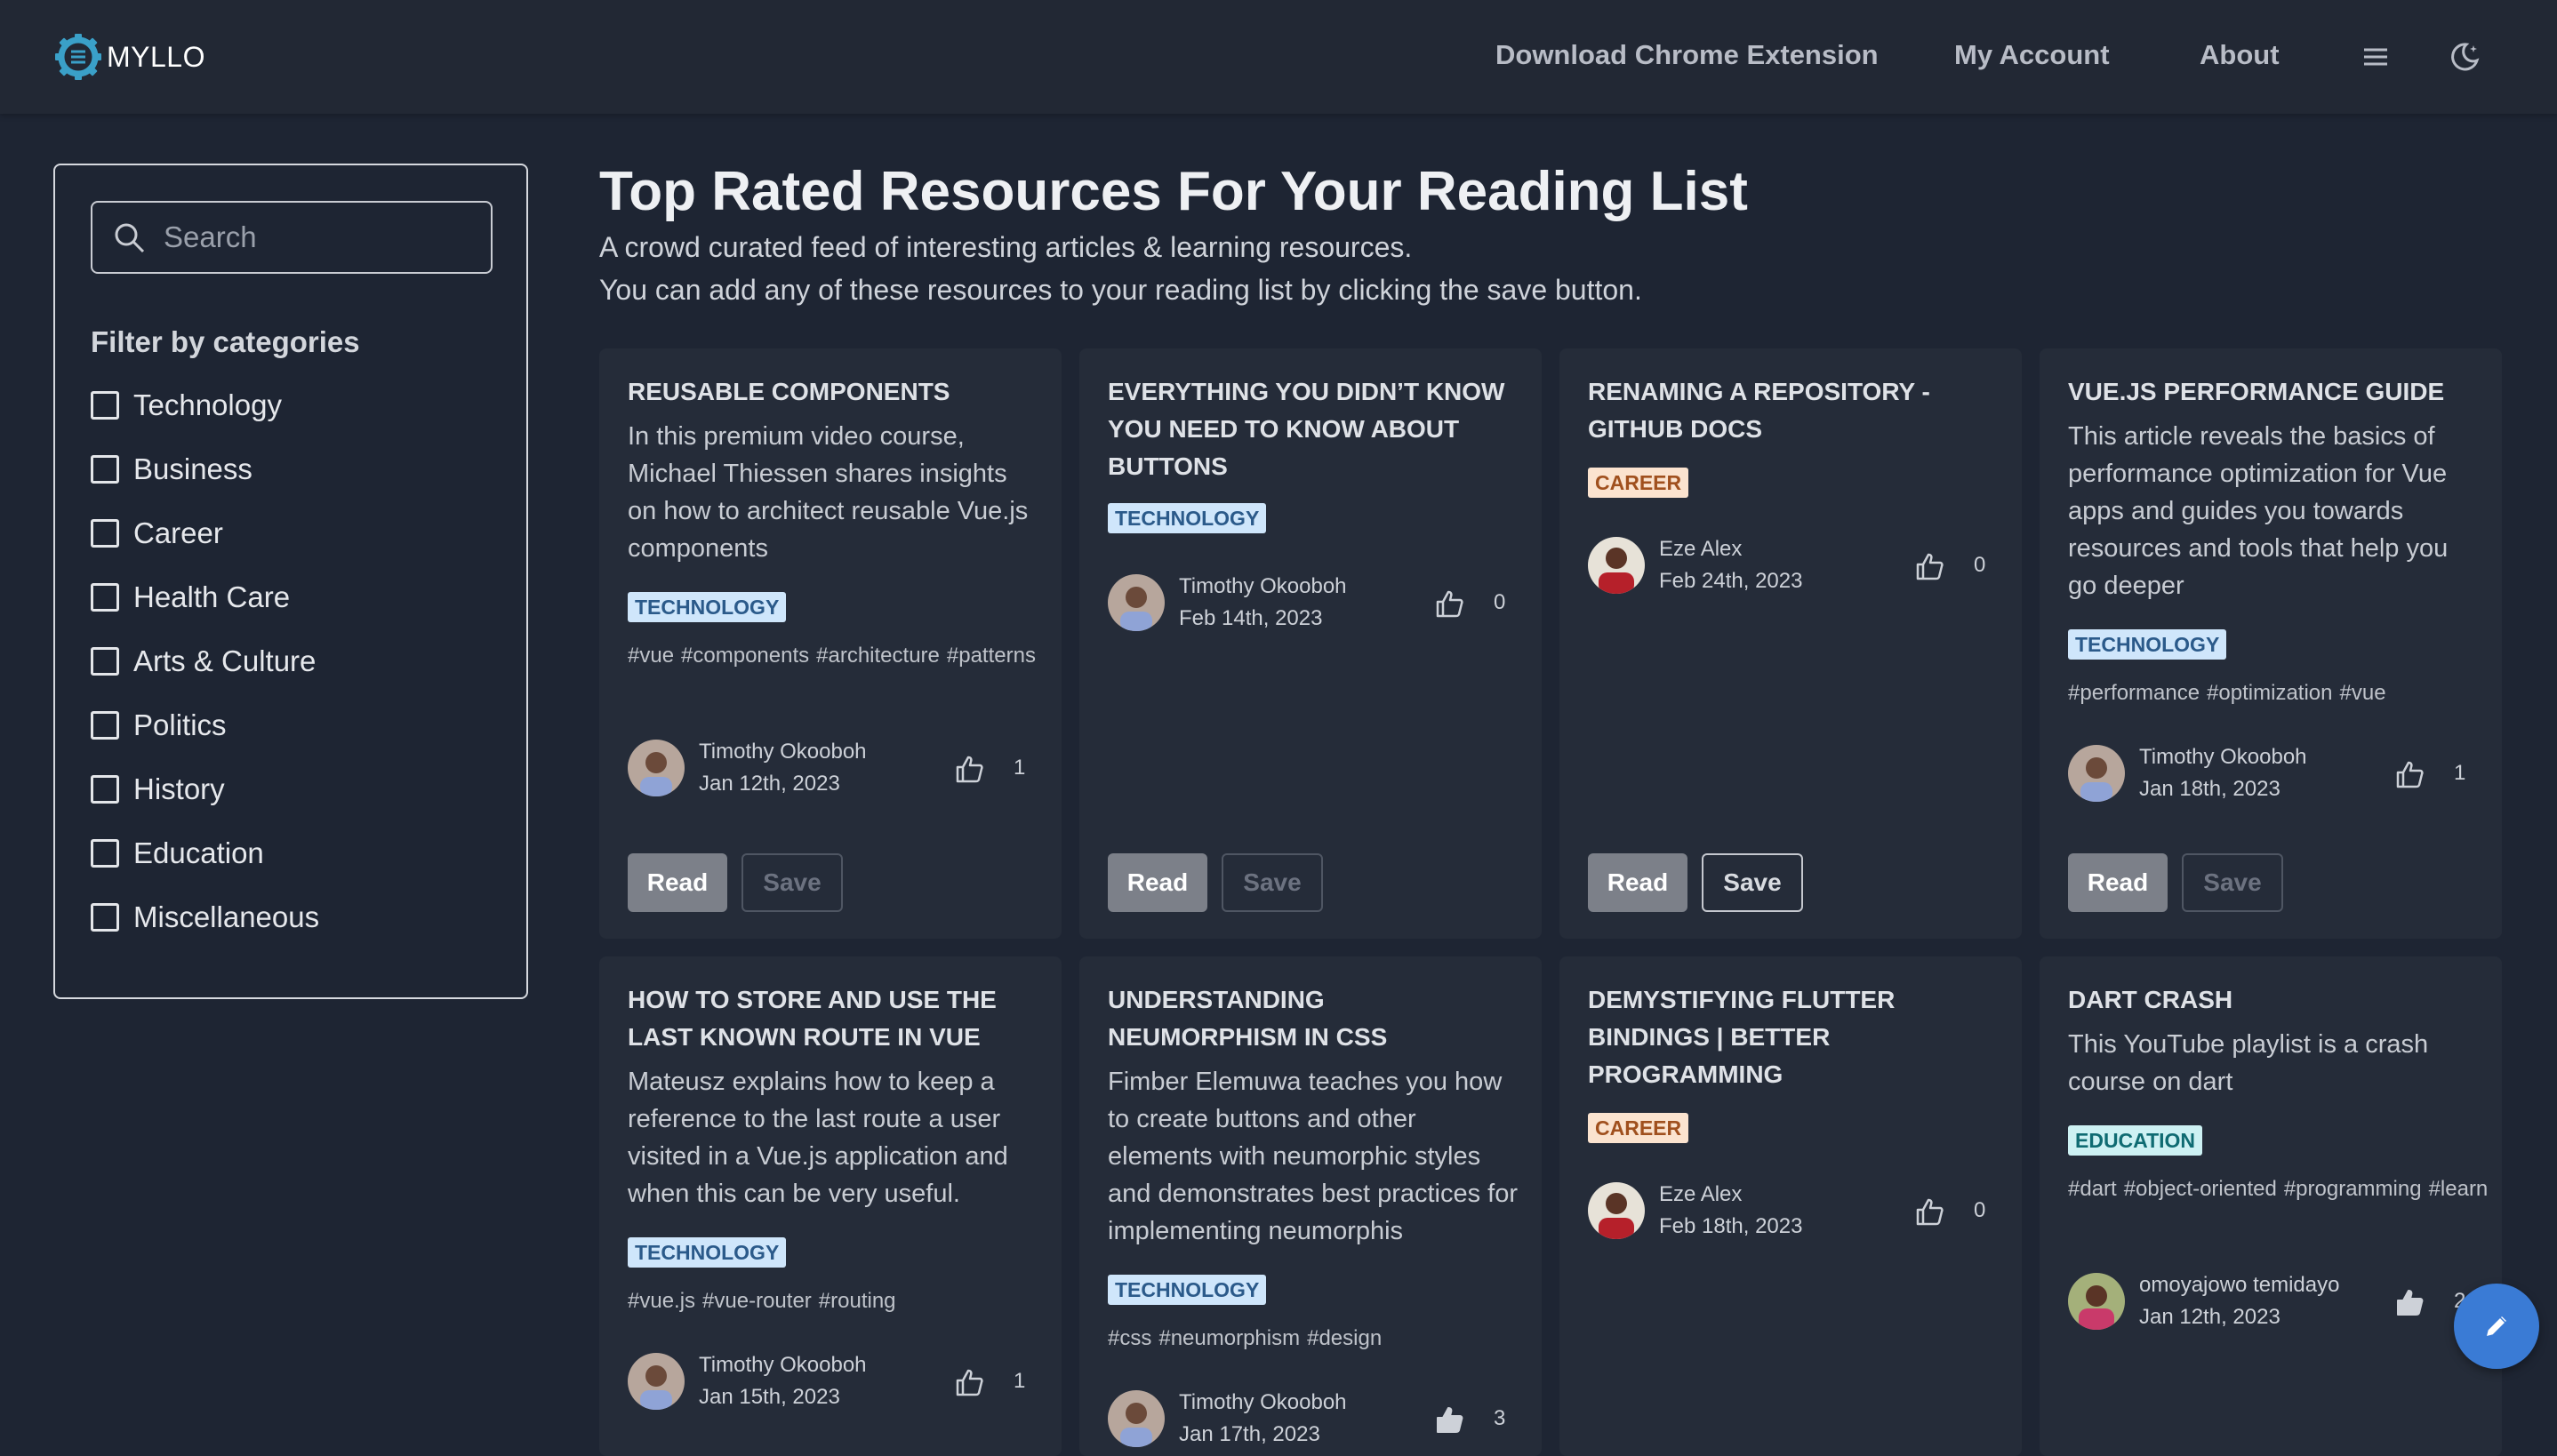  Describe the element at coordinates (832, 1382) in the screenshot. I see `author-row: Timothy Okooboh Jan 15th, 2023 1` at that location.